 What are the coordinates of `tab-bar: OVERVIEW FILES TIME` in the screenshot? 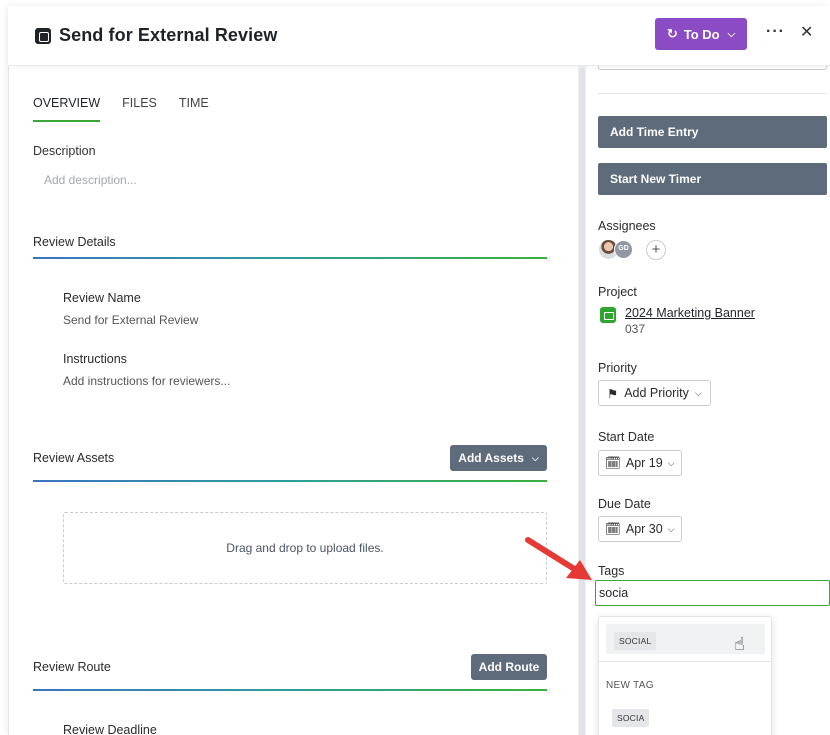 It's located at (121, 109).